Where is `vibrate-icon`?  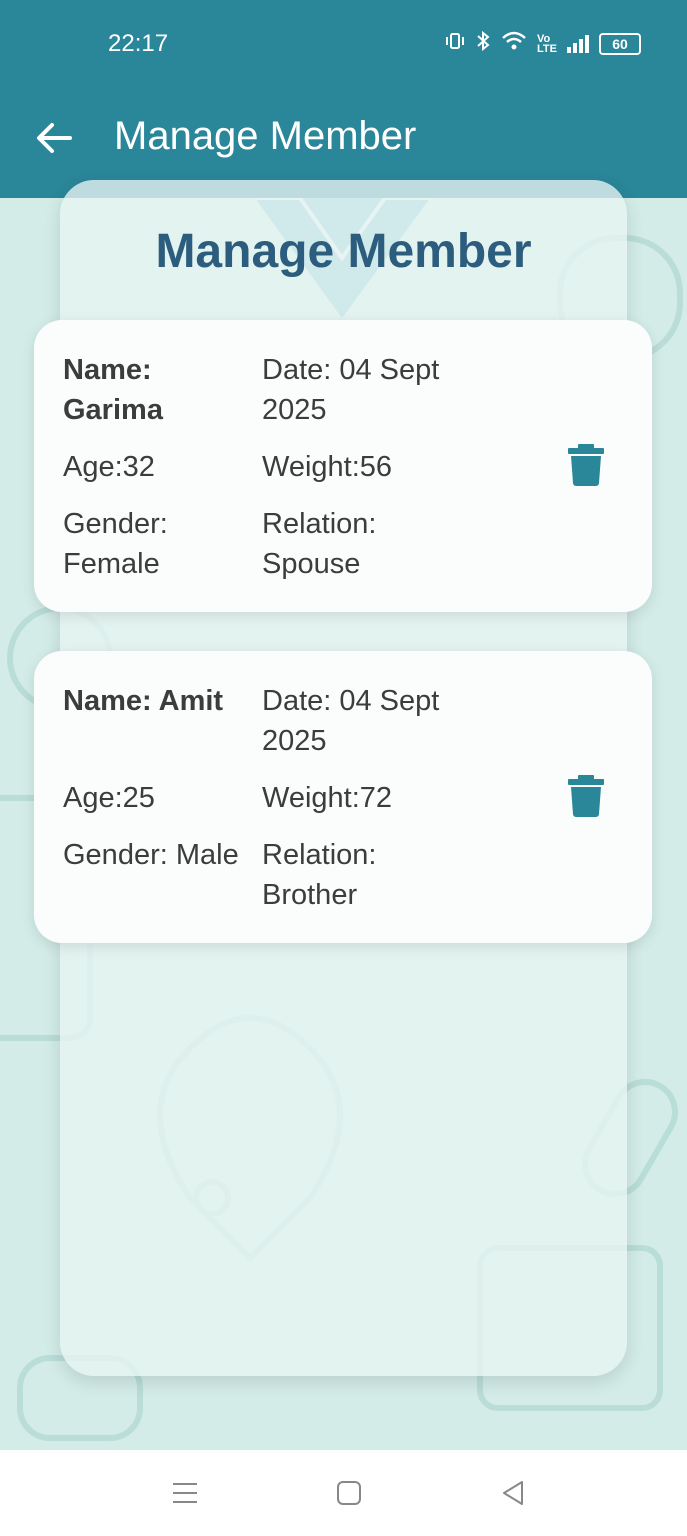 vibrate-icon is located at coordinates (455, 44).